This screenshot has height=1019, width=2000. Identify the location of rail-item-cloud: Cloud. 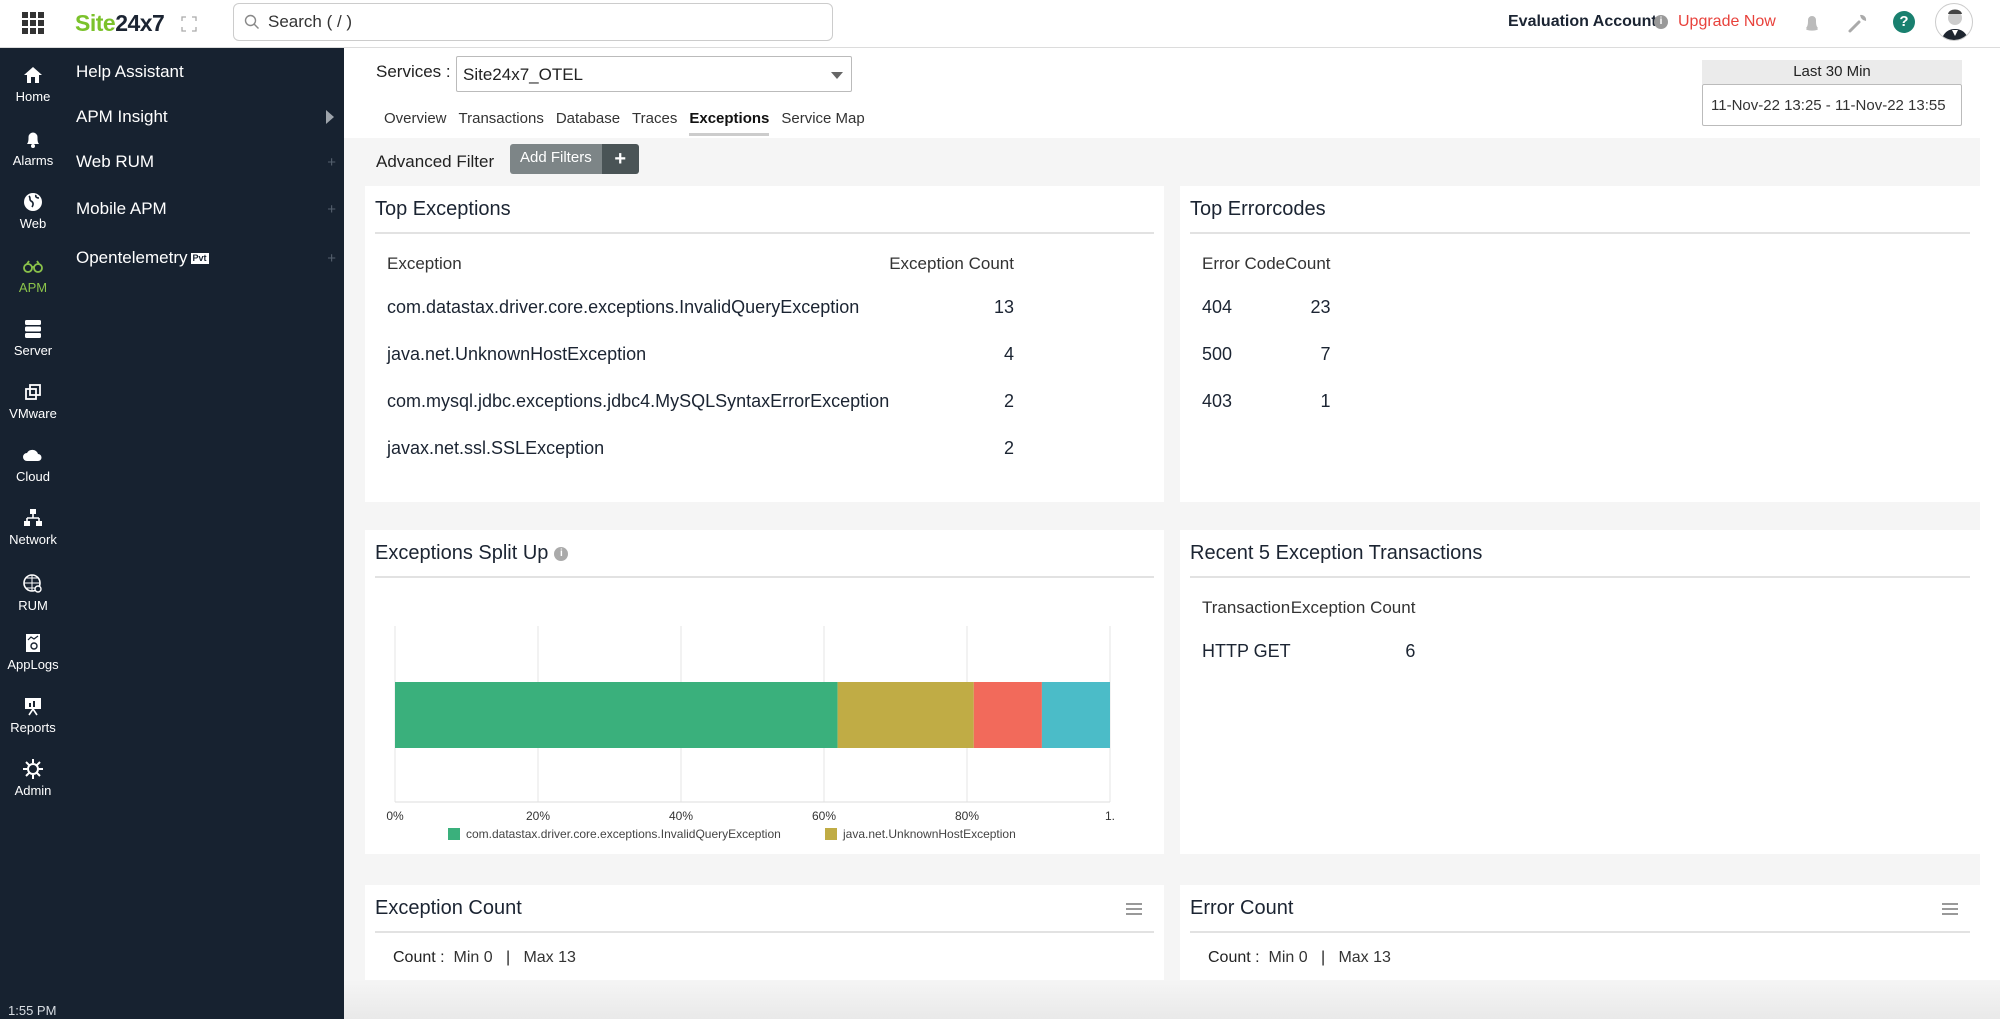
(33, 464).